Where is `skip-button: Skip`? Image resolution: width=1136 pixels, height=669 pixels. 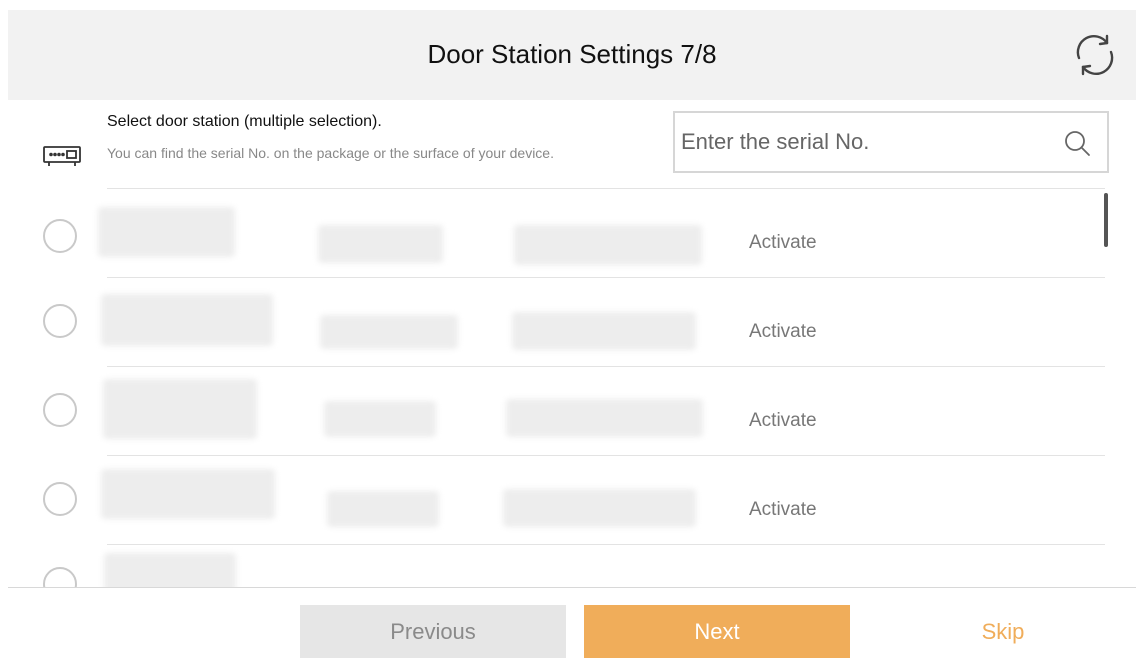 skip-button: Skip is located at coordinates (1003, 631).